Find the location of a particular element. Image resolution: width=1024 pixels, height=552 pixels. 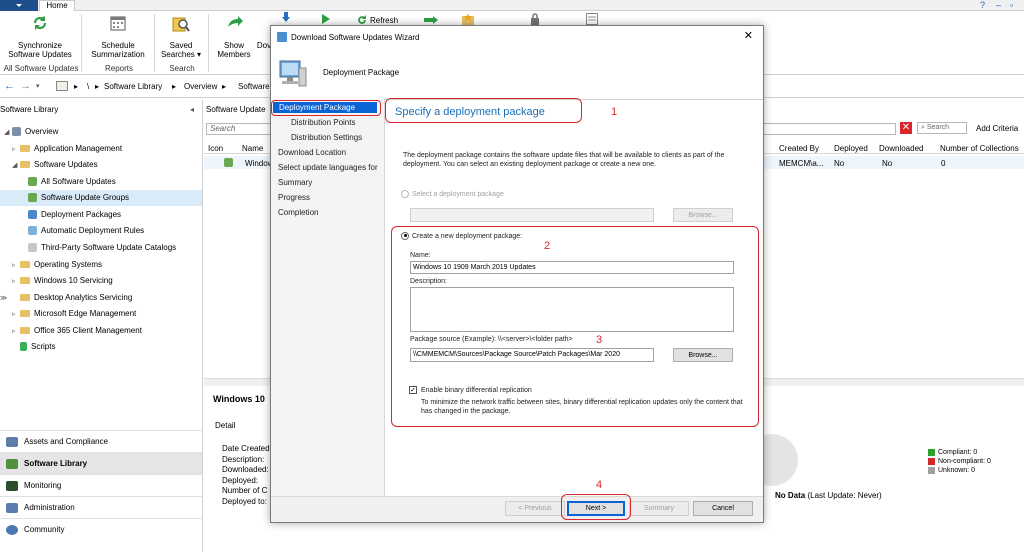

calendar-icon is located at coordinates (118, 23).